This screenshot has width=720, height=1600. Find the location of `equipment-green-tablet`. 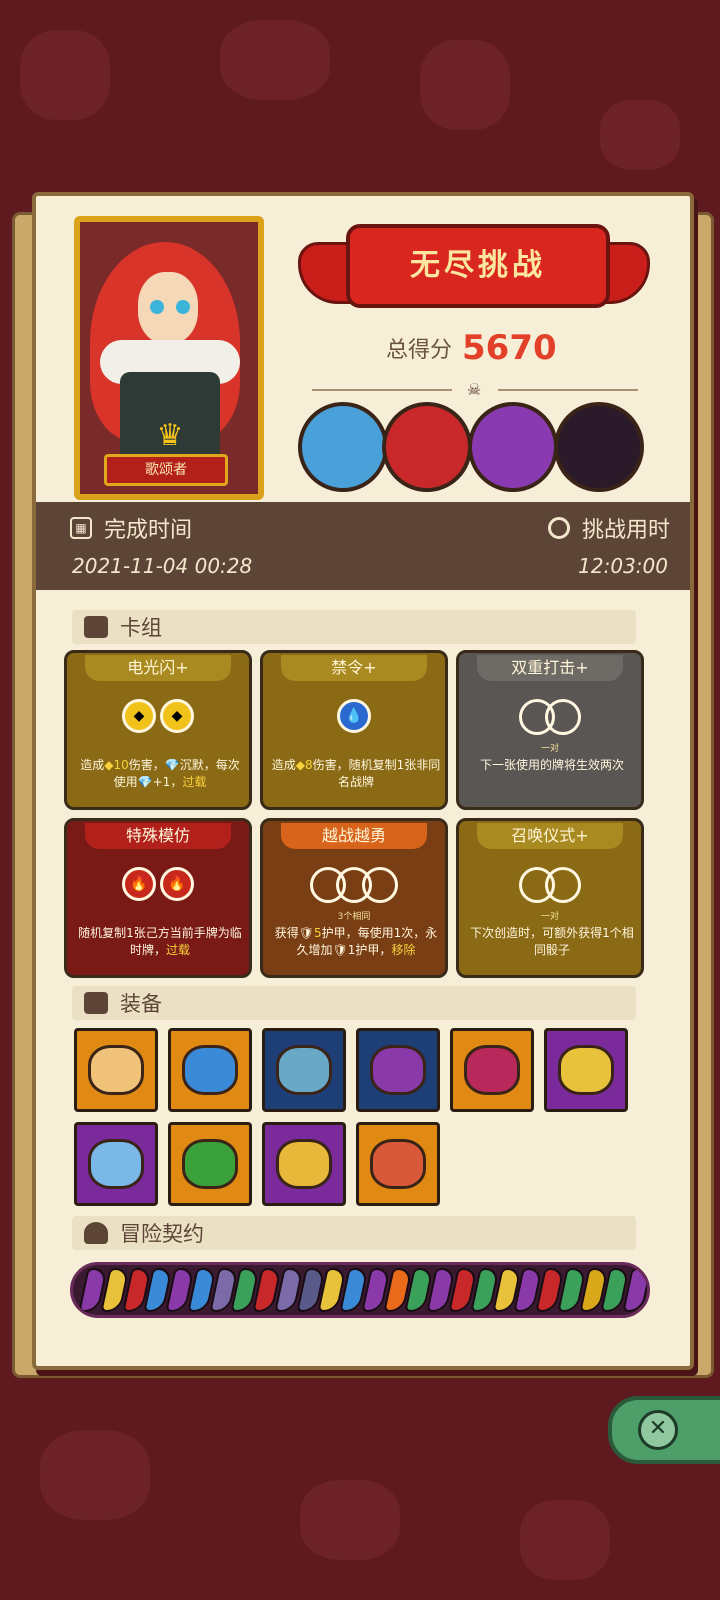

equipment-green-tablet is located at coordinates (210, 1164).